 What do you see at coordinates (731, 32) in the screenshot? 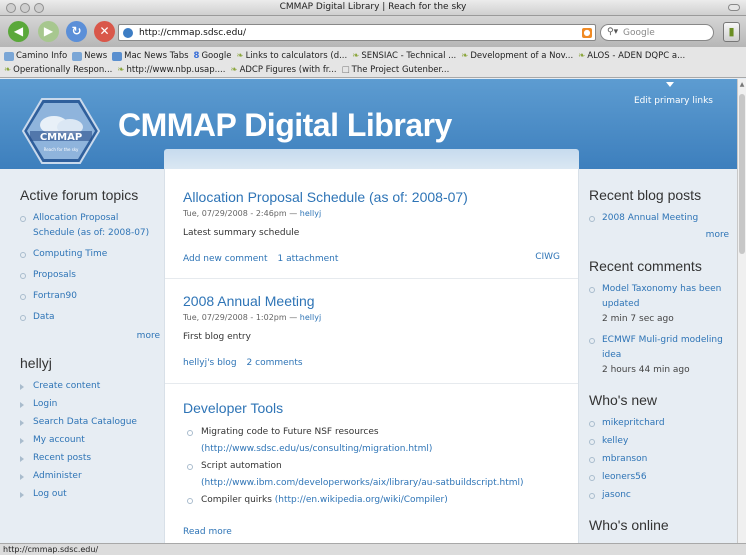
I see `bookmark-icon: ▮` at bounding box center [731, 32].